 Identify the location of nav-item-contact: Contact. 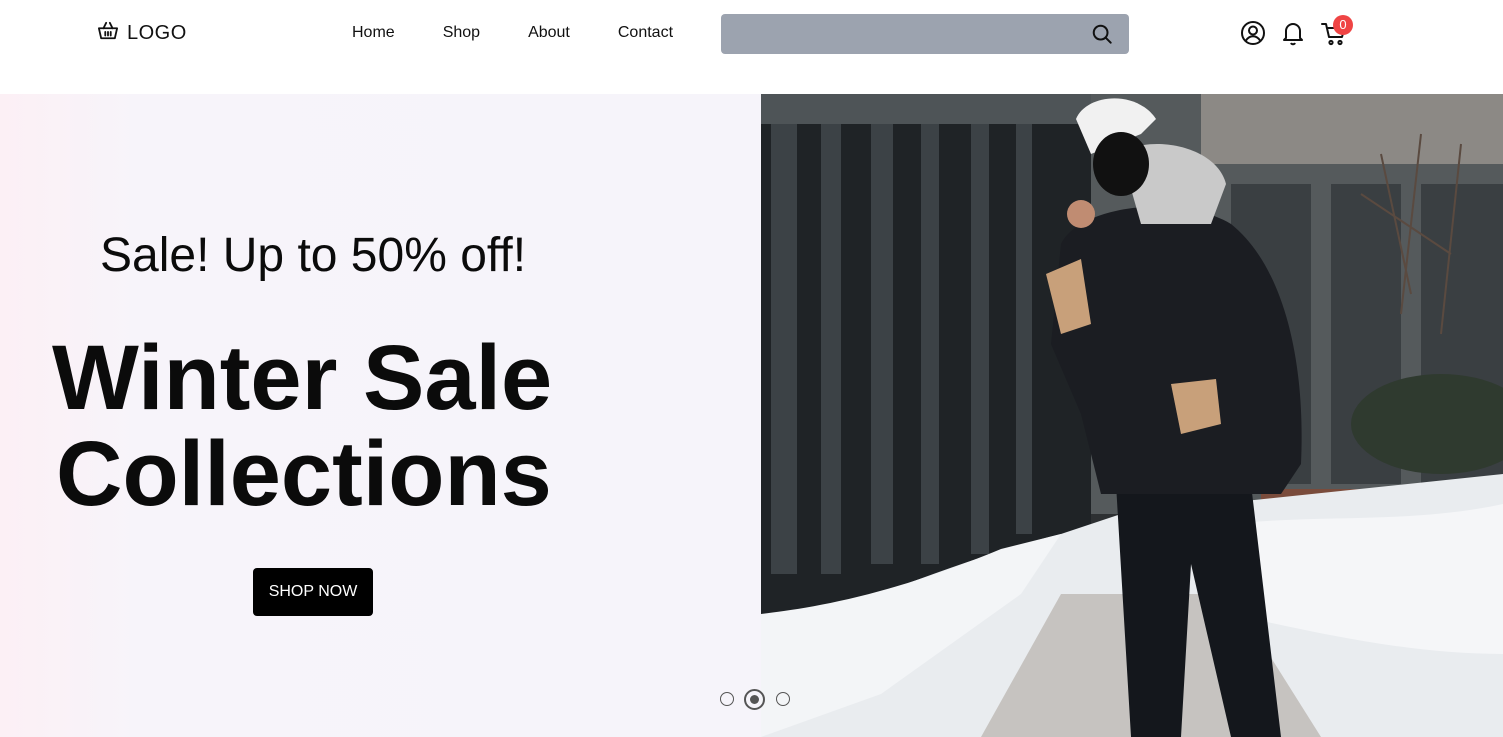
(645, 33).